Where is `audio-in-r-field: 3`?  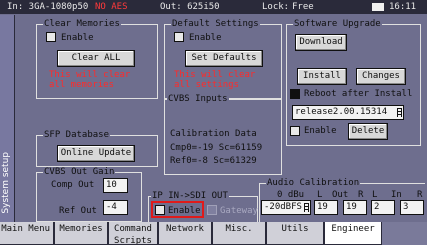 audio-in-r-field: 3 is located at coordinates (412, 207).